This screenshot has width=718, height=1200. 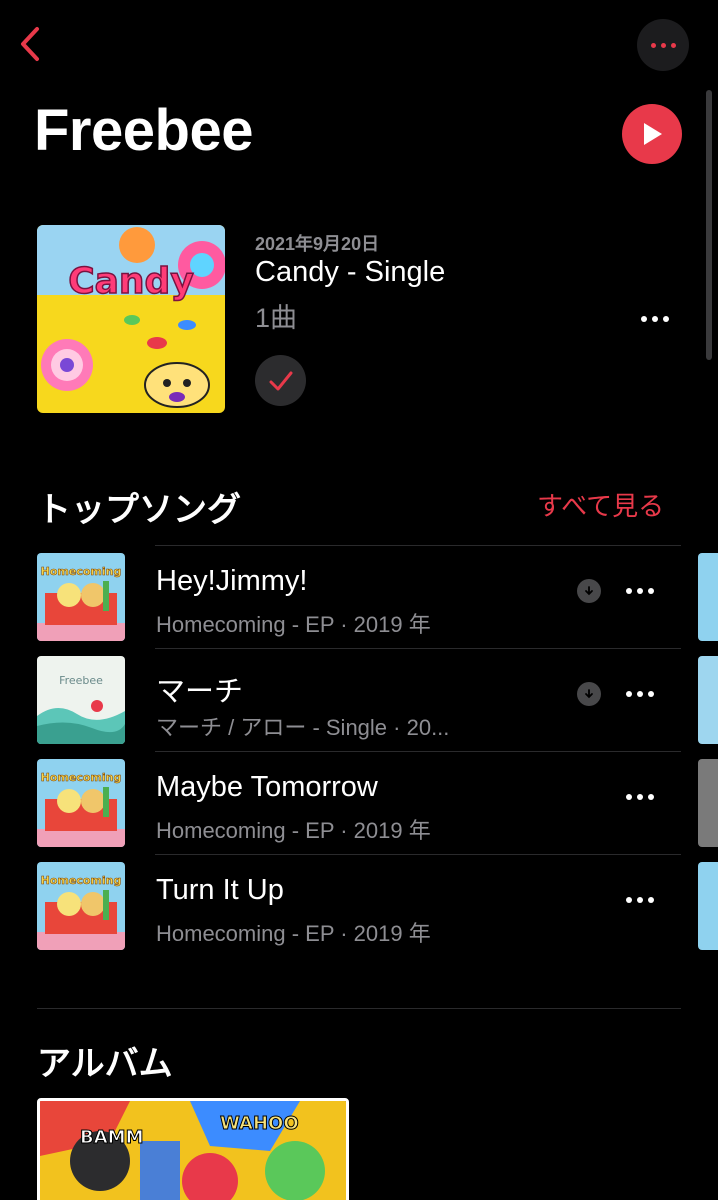 What do you see at coordinates (709, 225) in the screenshot?
I see `scrollbar` at bounding box center [709, 225].